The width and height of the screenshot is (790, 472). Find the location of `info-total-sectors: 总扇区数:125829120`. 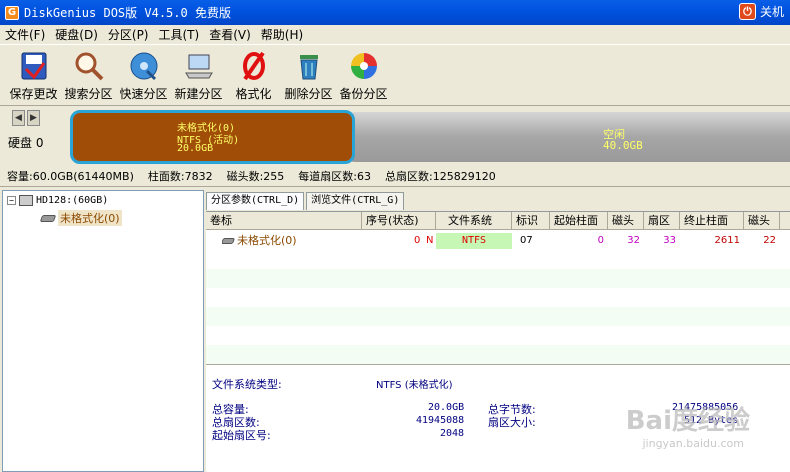

info-total-sectors: 总扇区数:125829120 is located at coordinates (440, 176).